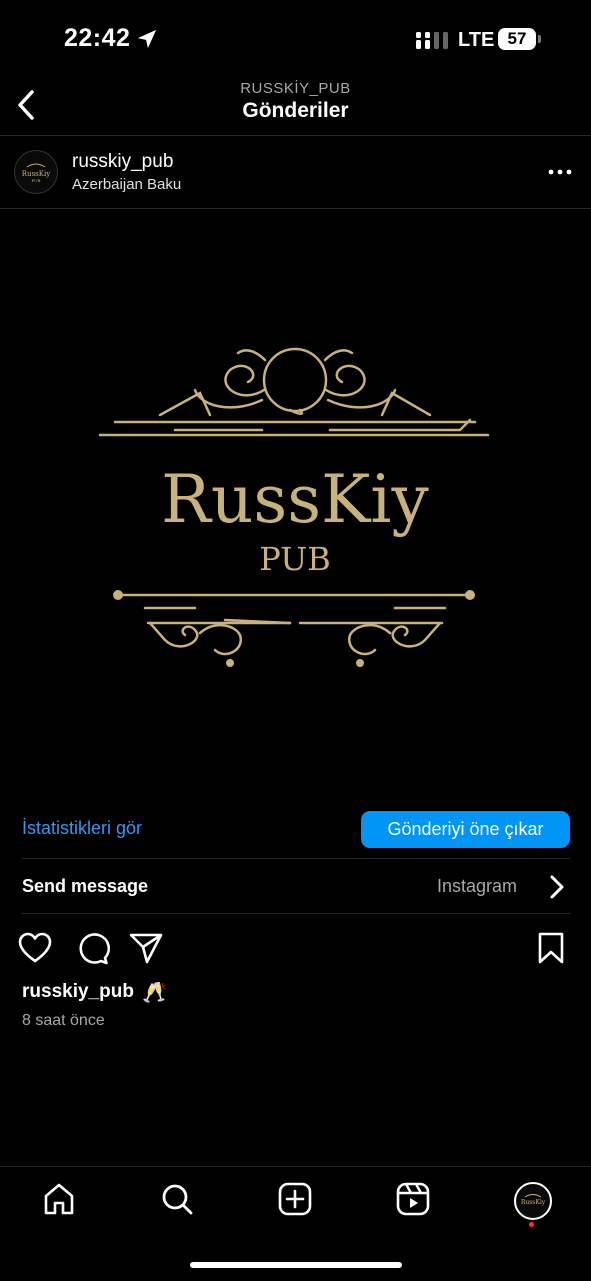  I want to click on post-avatar: RussKiy PUB, so click(36, 172).